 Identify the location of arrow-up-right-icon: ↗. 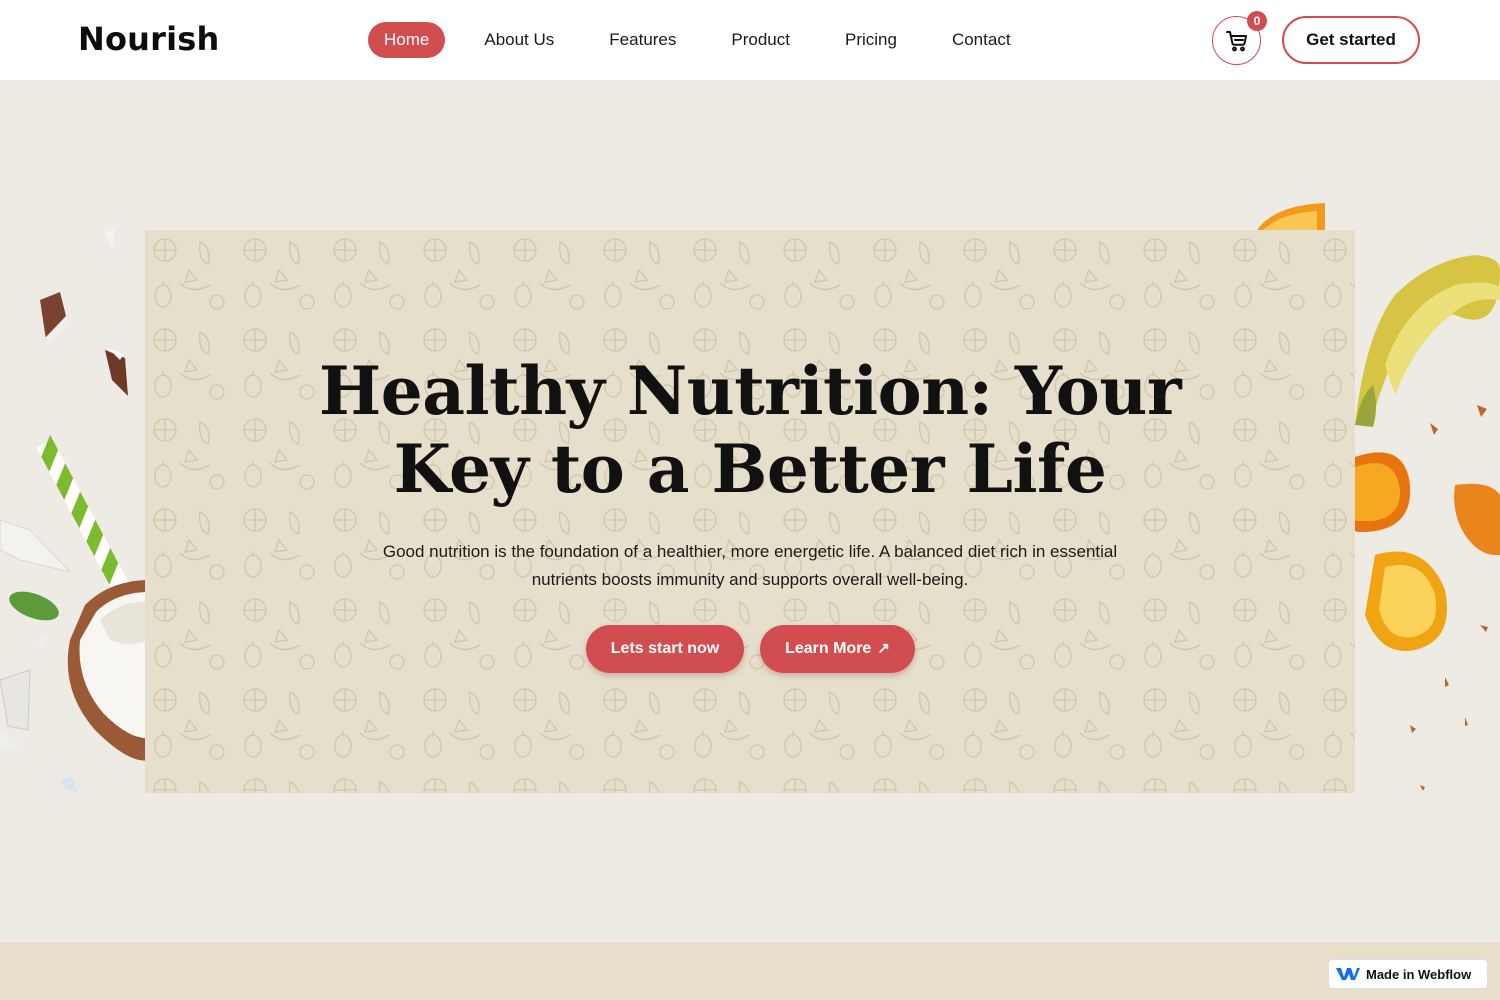
(883, 648).